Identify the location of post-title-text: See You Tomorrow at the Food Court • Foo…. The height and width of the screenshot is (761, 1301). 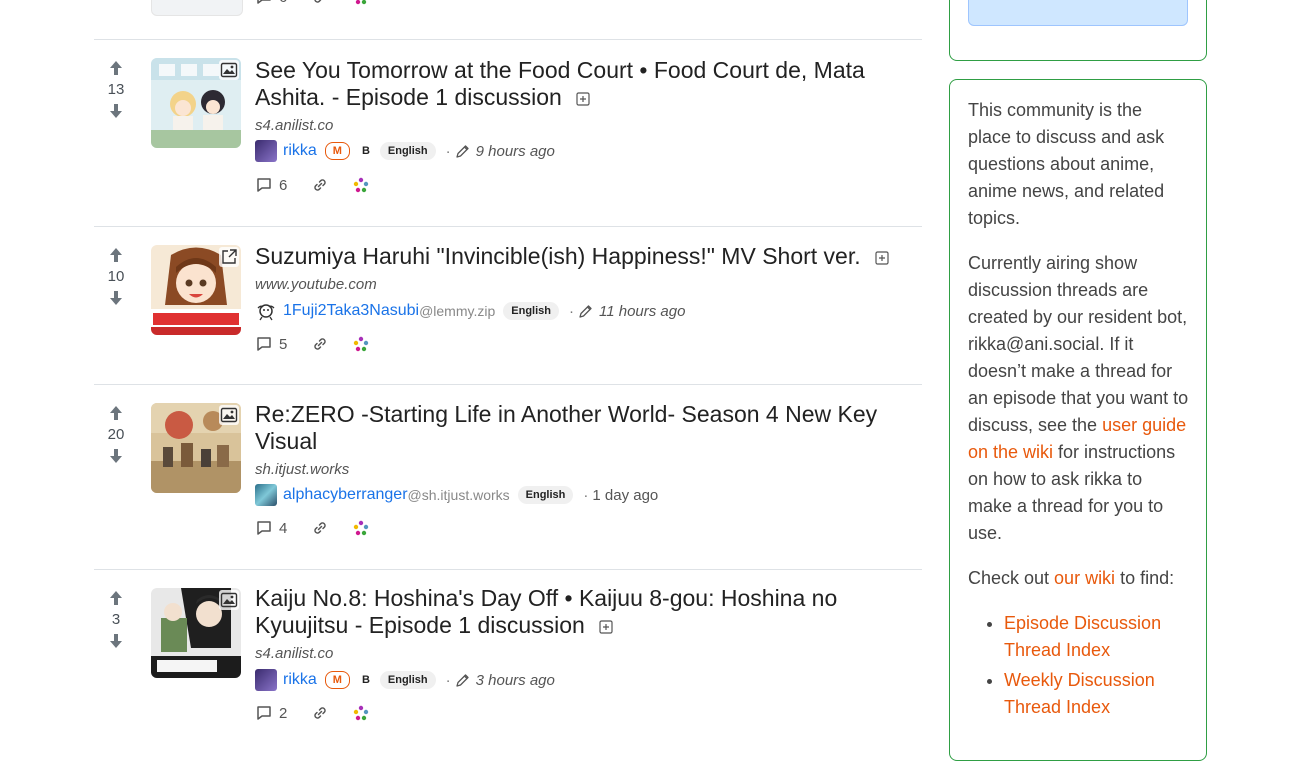
(560, 83).